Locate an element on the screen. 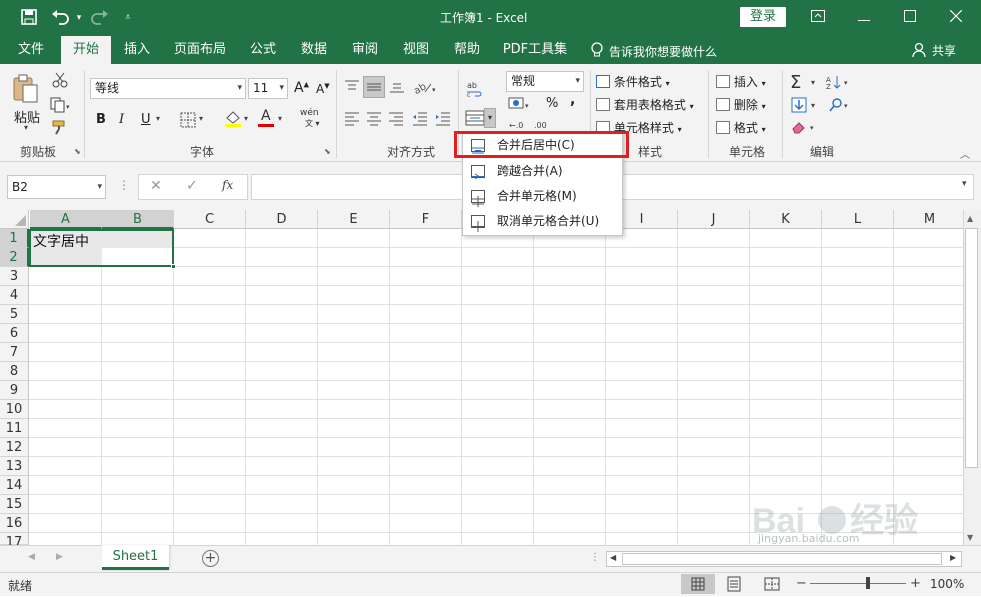 Image resolution: width=981 pixels, height=597 pixels. format-as-table-button: 套用表格格式 ▾ is located at coordinates (645, 104).